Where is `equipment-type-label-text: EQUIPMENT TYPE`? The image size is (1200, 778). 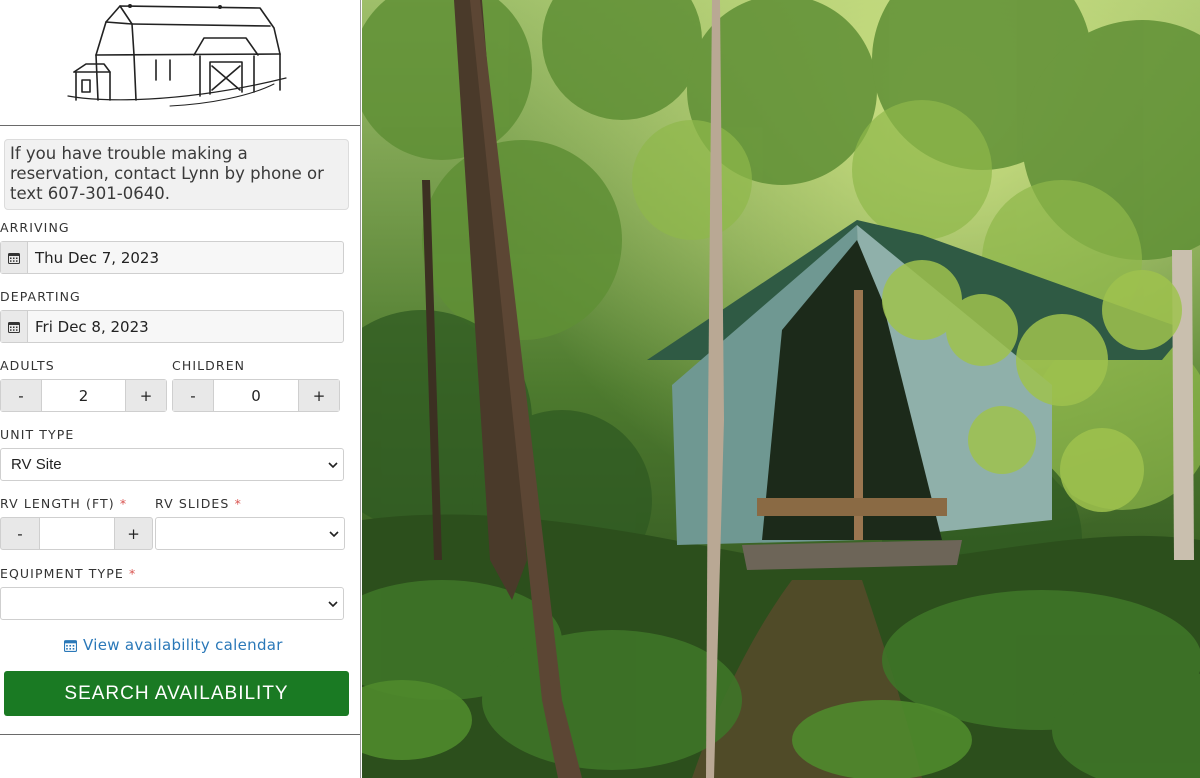
equipment-type-label-text: EQUIPMENT TYPE is located at coordinates (62, 573).